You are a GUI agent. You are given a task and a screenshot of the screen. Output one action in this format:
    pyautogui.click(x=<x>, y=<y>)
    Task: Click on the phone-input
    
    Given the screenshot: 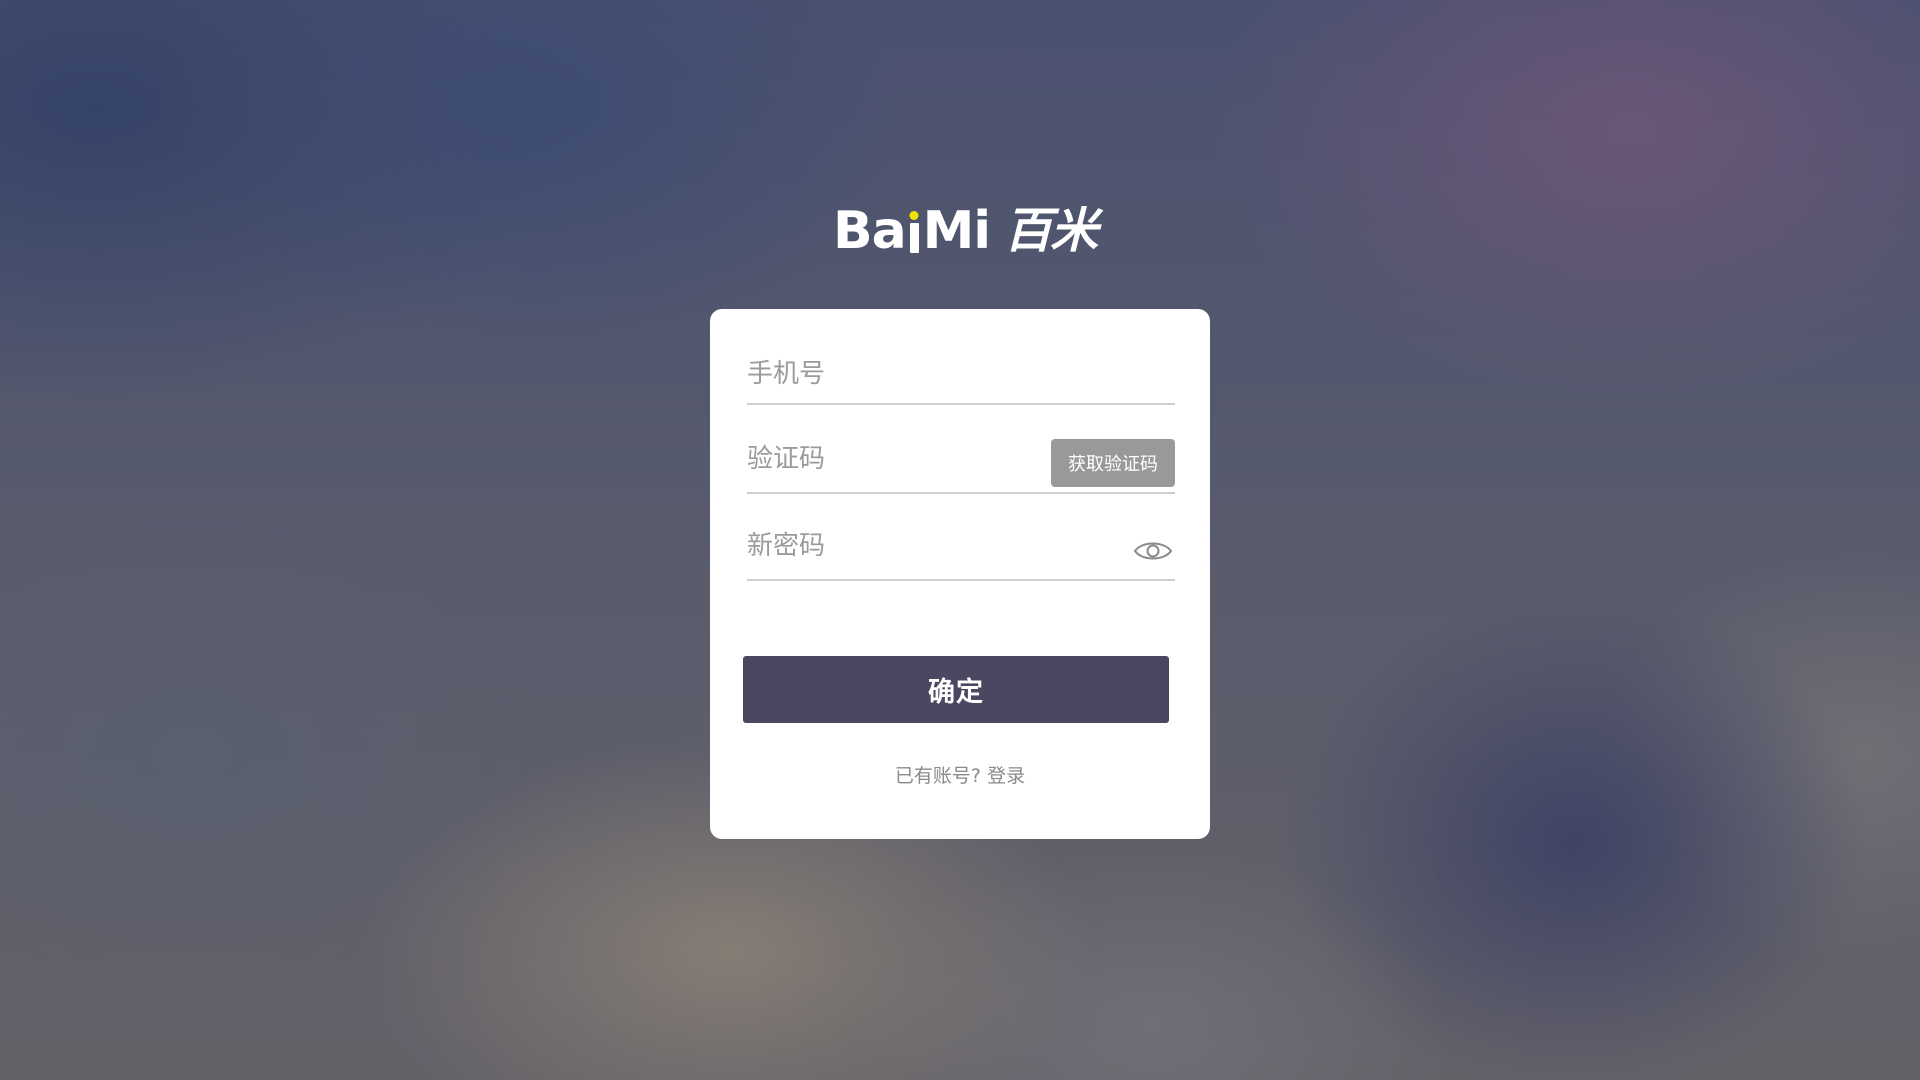 What is the action you would take?
    pyautogui.click(x=961, y=374)
    